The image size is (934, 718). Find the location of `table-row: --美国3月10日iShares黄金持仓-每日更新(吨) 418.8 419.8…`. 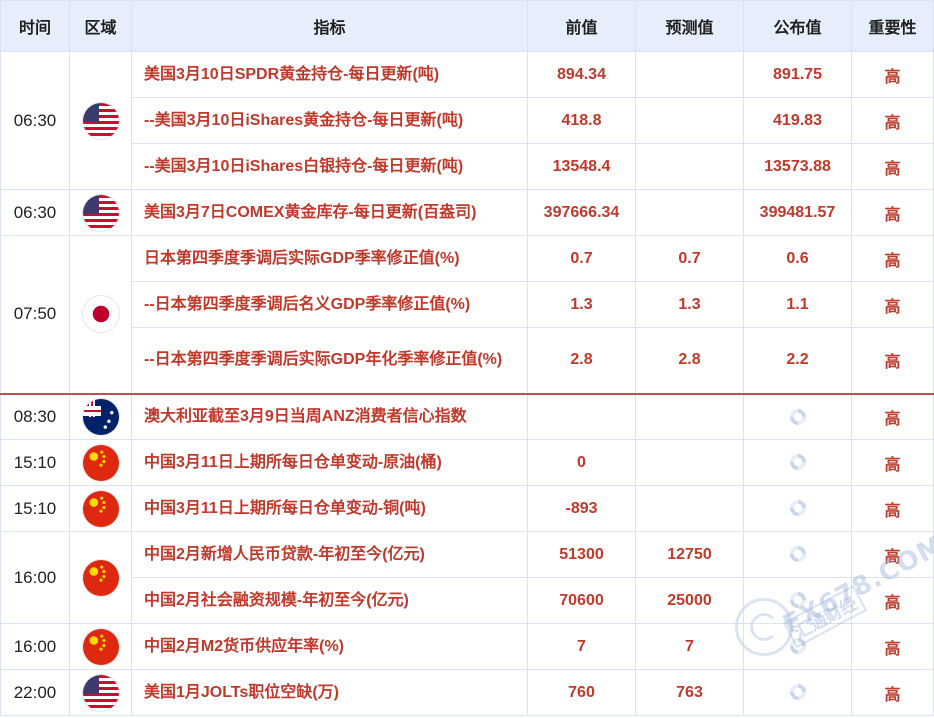

table-row: --美国3月10日iShares黄金持仓-每日更新(吨) 418.8 419.8… is located at coordinates (467, 120).